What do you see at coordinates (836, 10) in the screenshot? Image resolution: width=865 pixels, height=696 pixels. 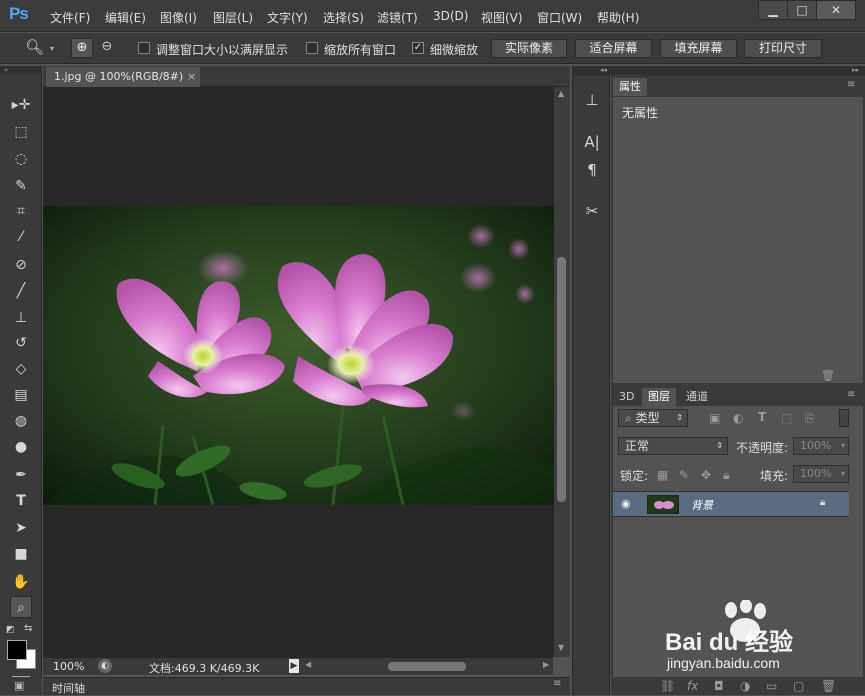 I see `close-window-button: ✕` at bounding box center [836, 10].